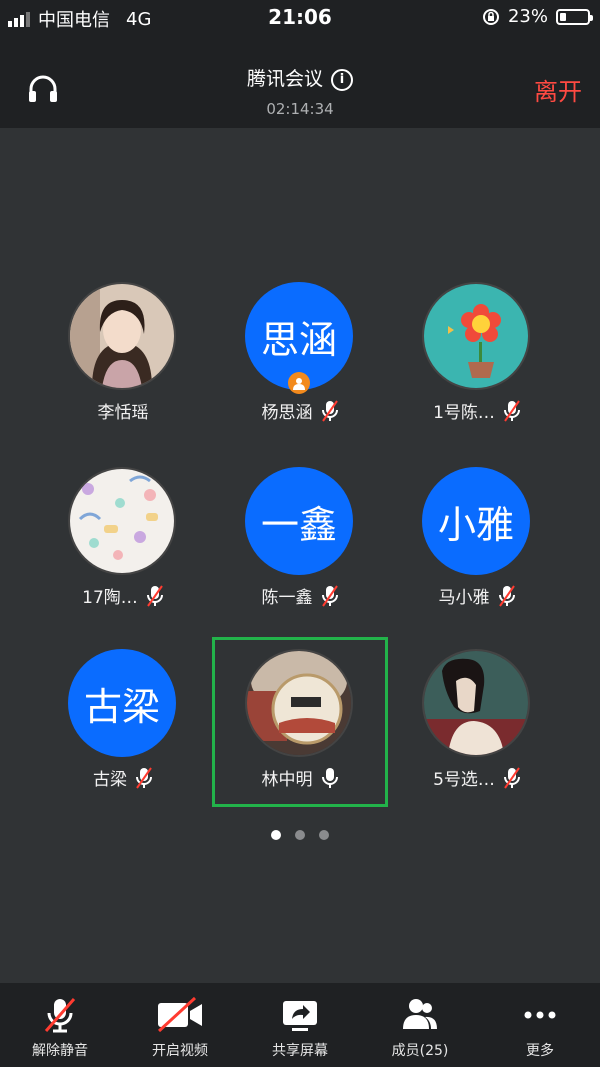 This screenshot has width=600, height=1067. I want to click on start-video-label: 开启视频, so click(180, 1051).